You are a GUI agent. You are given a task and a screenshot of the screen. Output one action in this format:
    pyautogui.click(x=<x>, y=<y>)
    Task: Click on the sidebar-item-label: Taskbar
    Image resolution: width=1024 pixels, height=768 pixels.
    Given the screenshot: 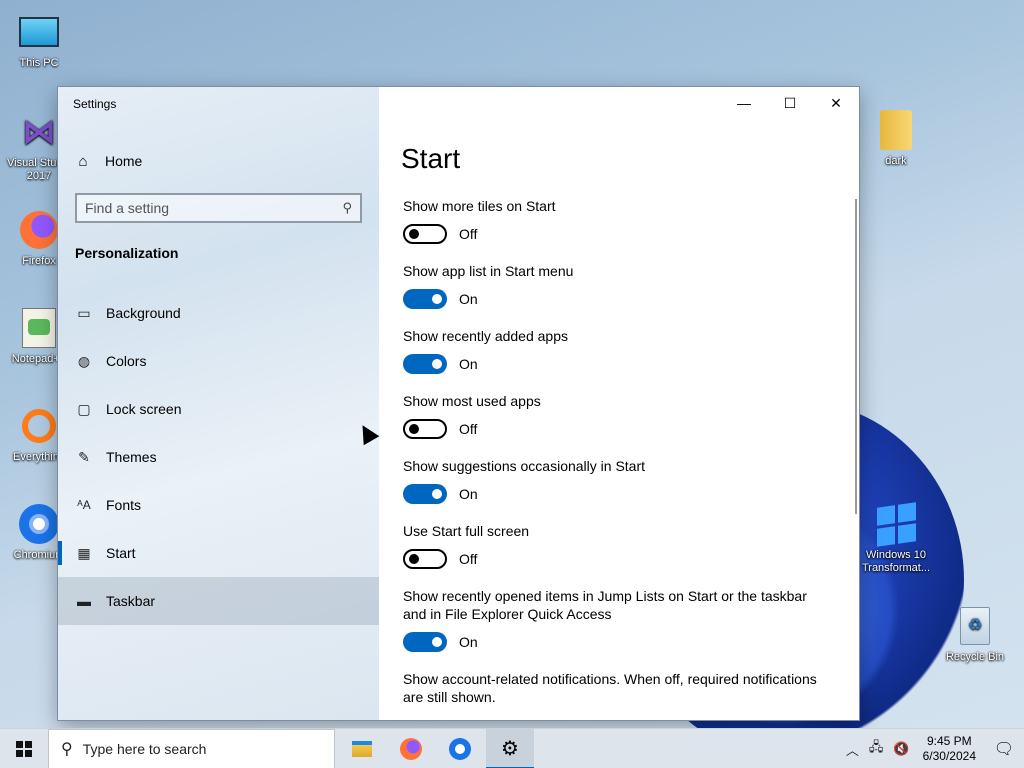 What is the action you would take?
    pyautogui.click(x=131, y=601)
    